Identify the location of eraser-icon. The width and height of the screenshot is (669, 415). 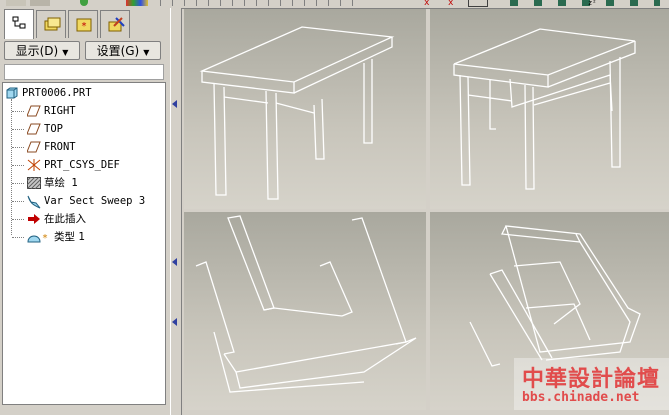
(40, 3).